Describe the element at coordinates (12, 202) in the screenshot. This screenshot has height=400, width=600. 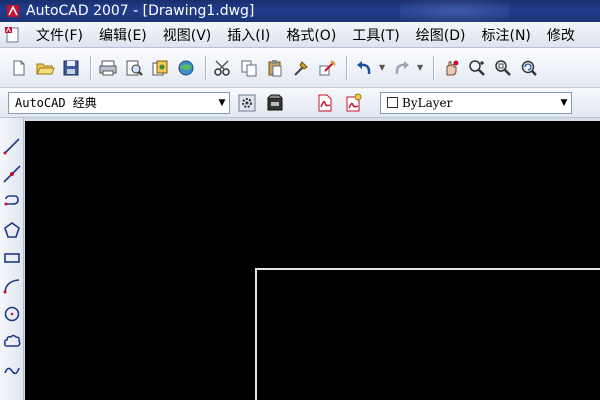
I see `polyline-icon` at that location.